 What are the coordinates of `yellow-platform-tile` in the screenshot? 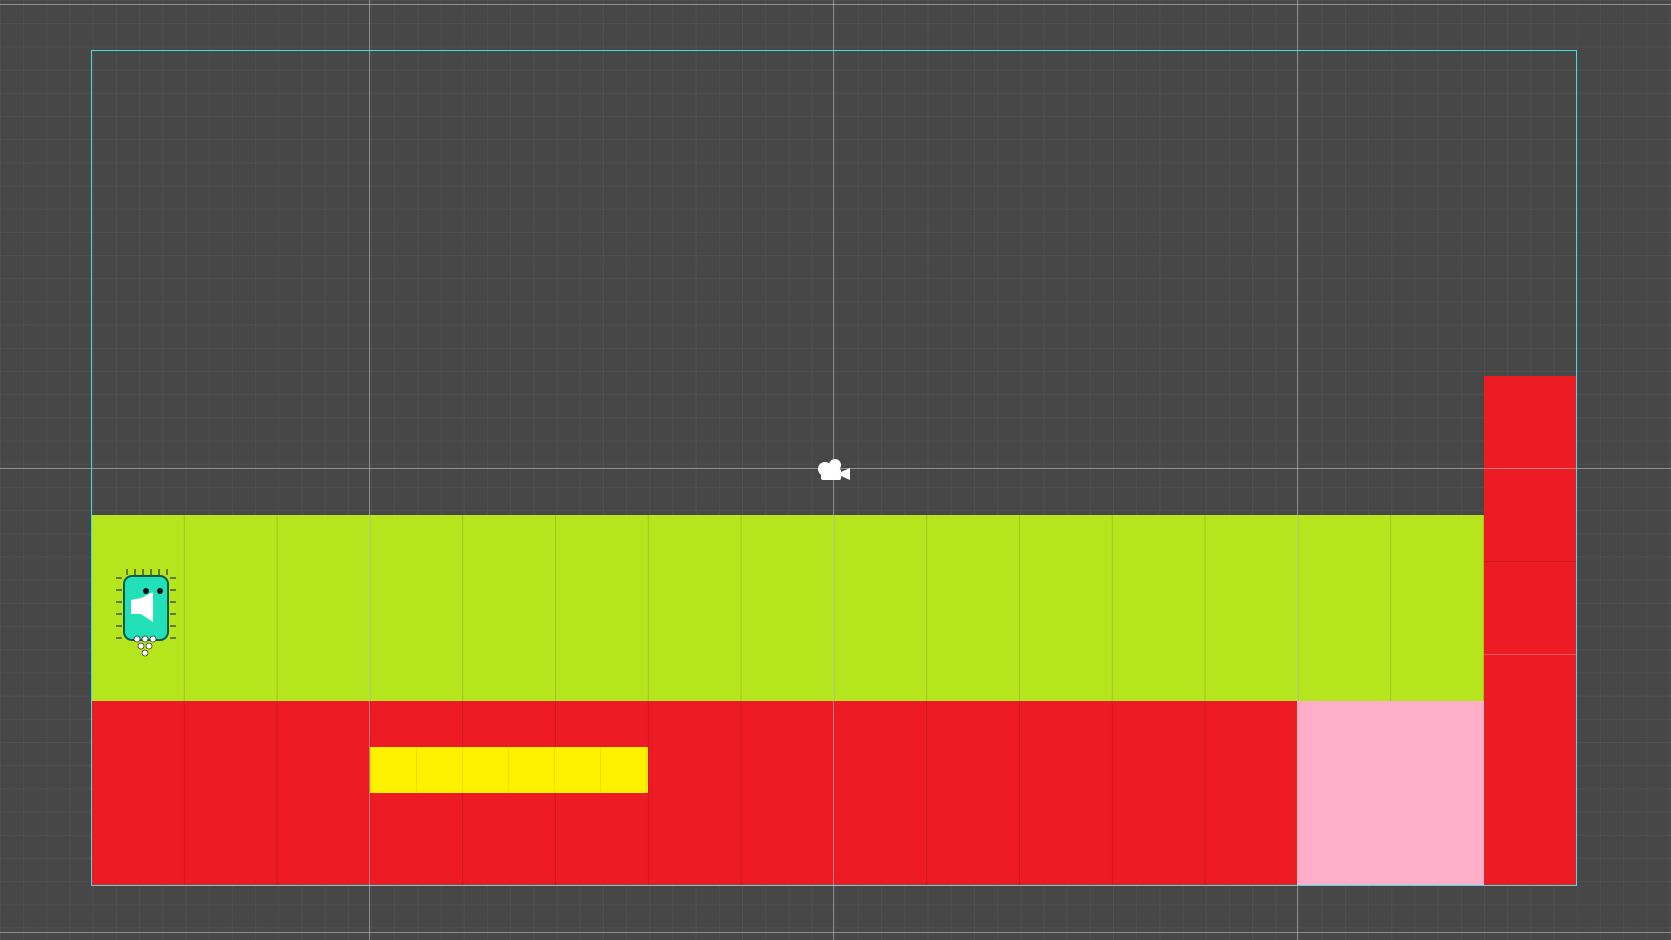 It's located at (509, 770).